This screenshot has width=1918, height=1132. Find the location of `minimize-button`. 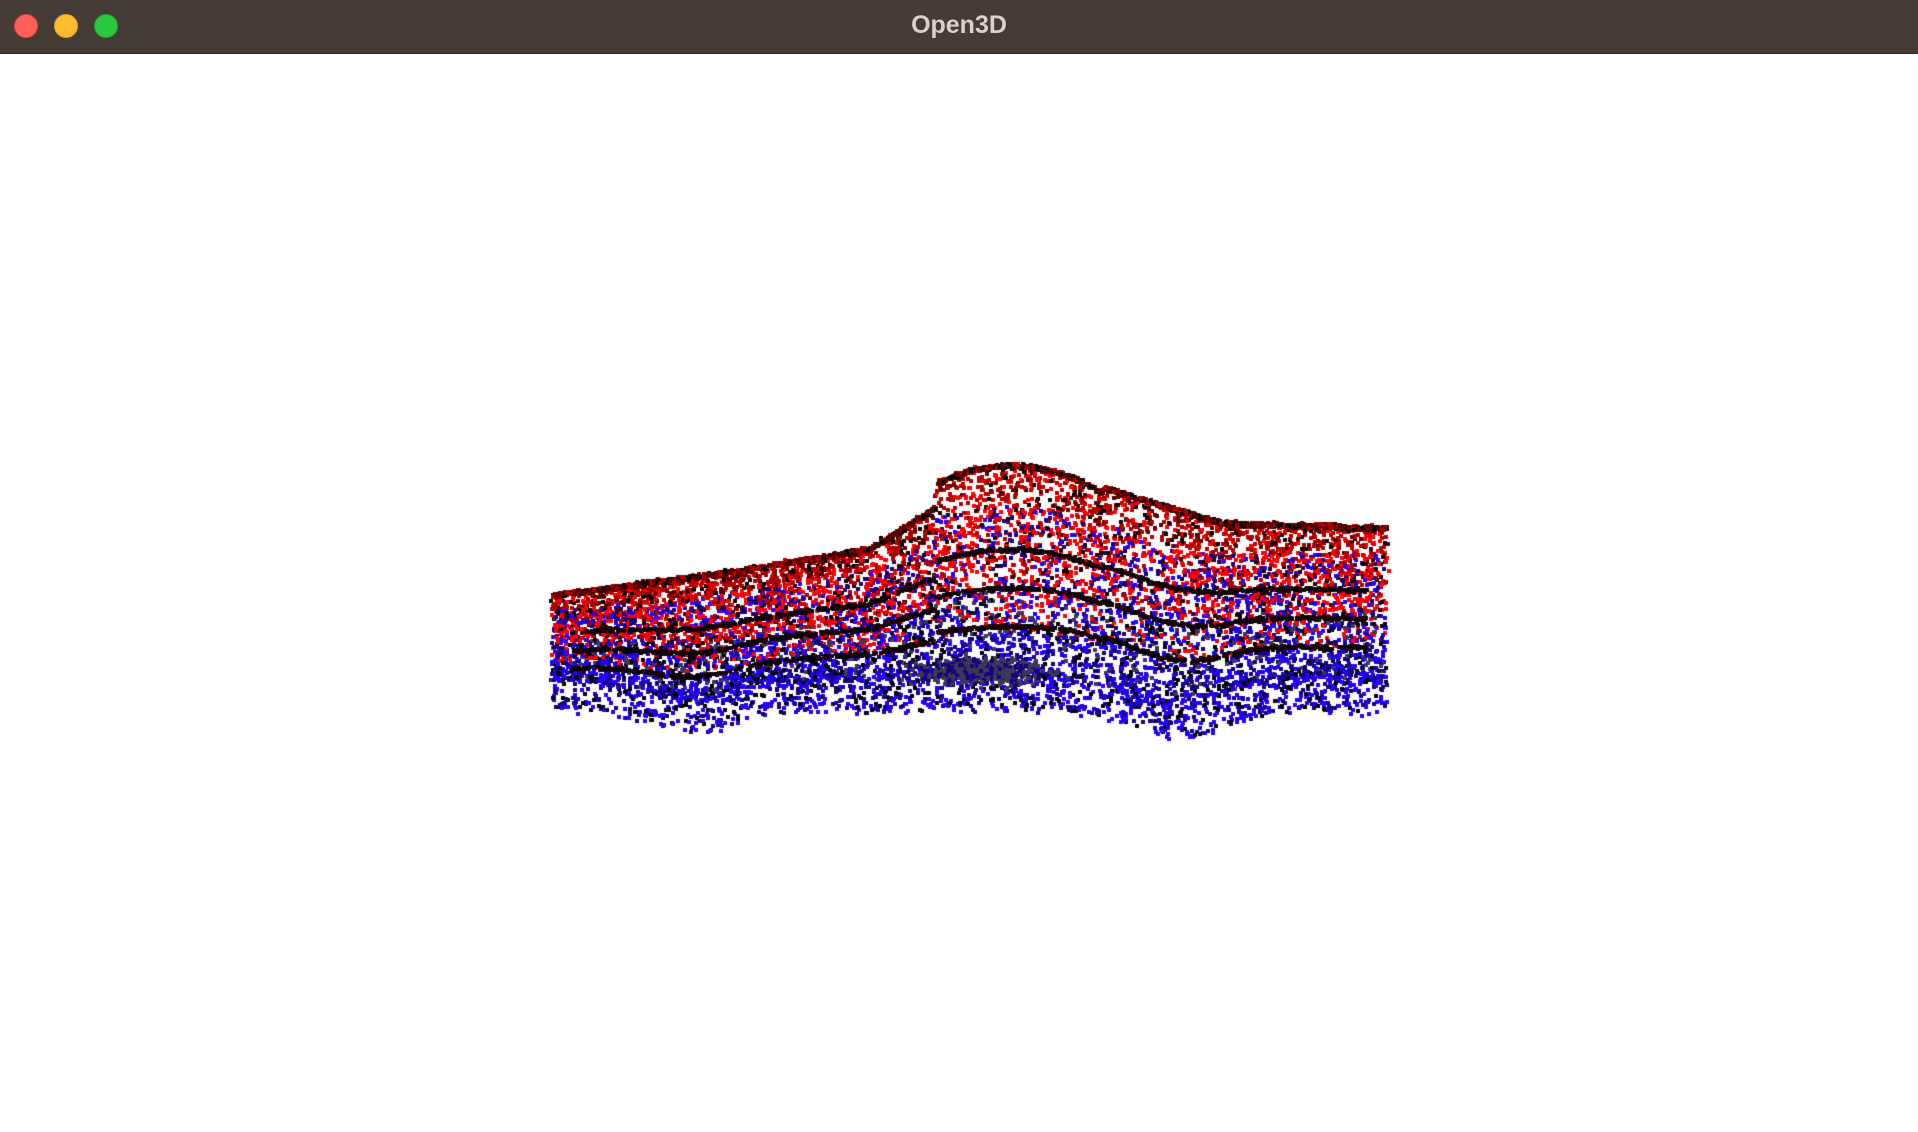

minimize-button is located at coordinates (66, 26).